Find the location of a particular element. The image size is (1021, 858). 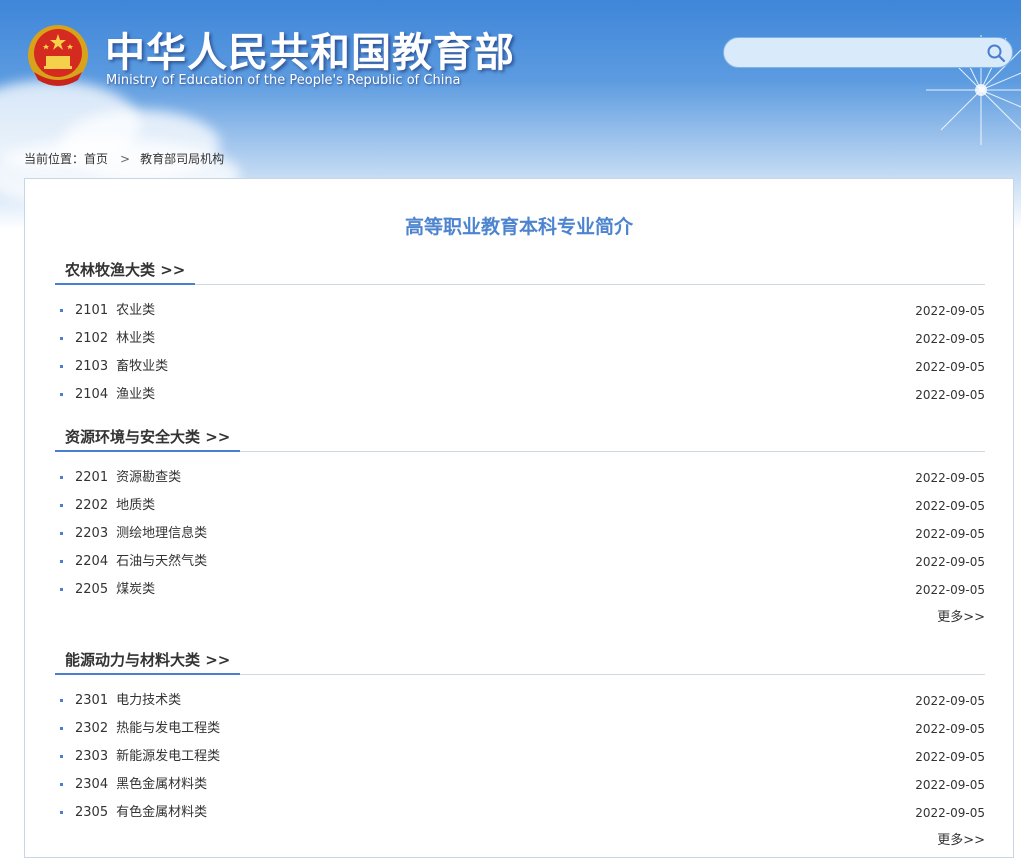

list-item: 2303 新能源发电工程类 2022-09-05 is located at coordinates (520, 757).